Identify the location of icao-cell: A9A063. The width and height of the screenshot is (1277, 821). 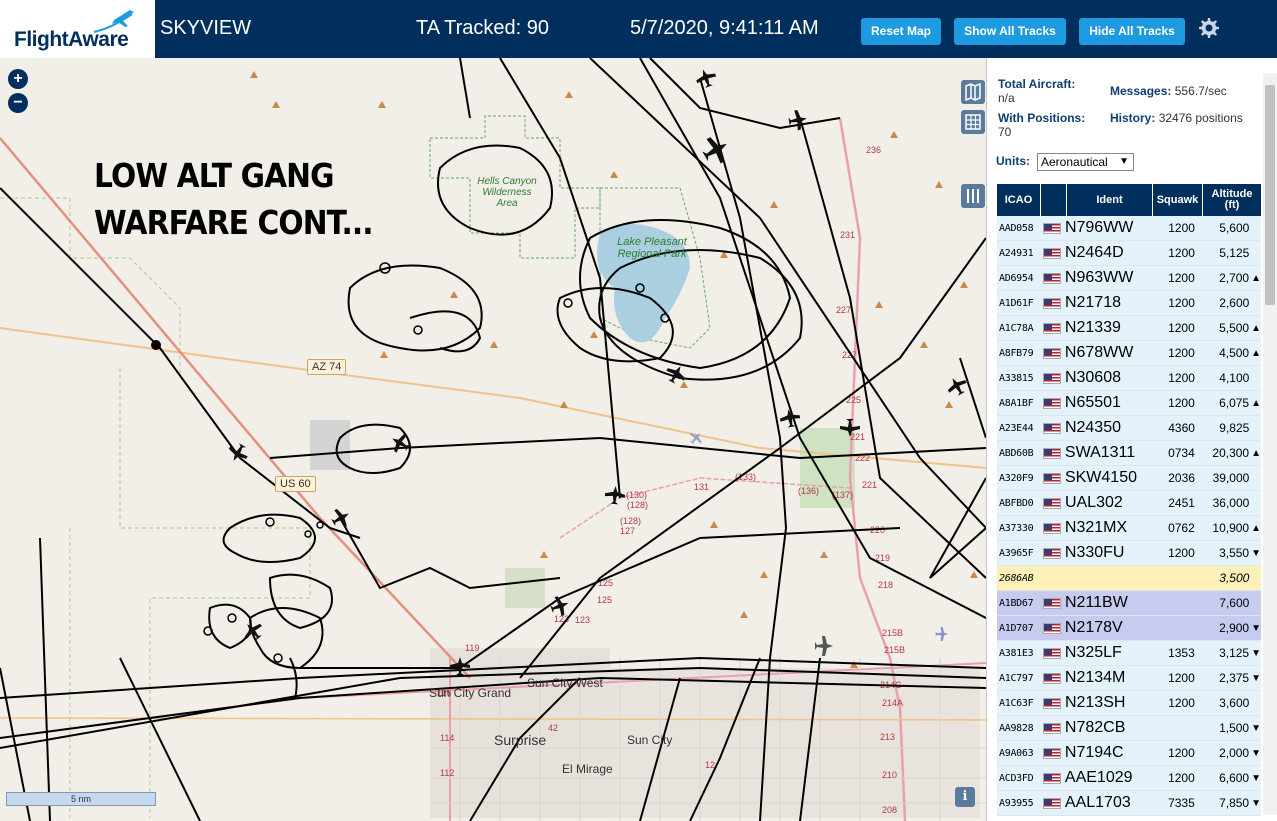
(1016, 753).